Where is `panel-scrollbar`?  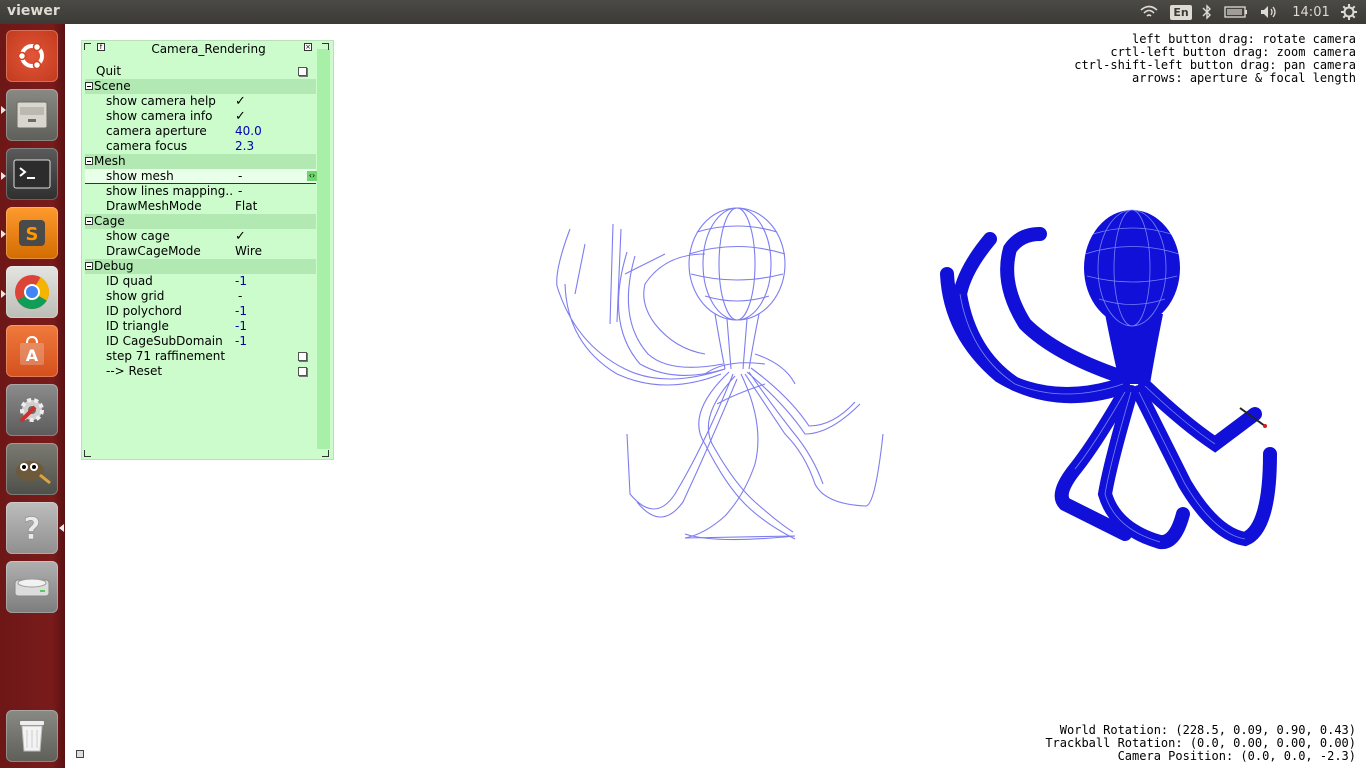 panel-scrollbar is located at coordinates (323, 249).